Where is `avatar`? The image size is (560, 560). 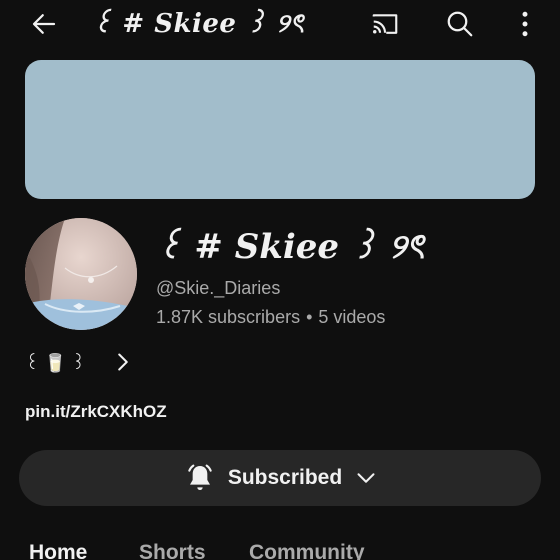
avatar is located at coordinates (81, 274).